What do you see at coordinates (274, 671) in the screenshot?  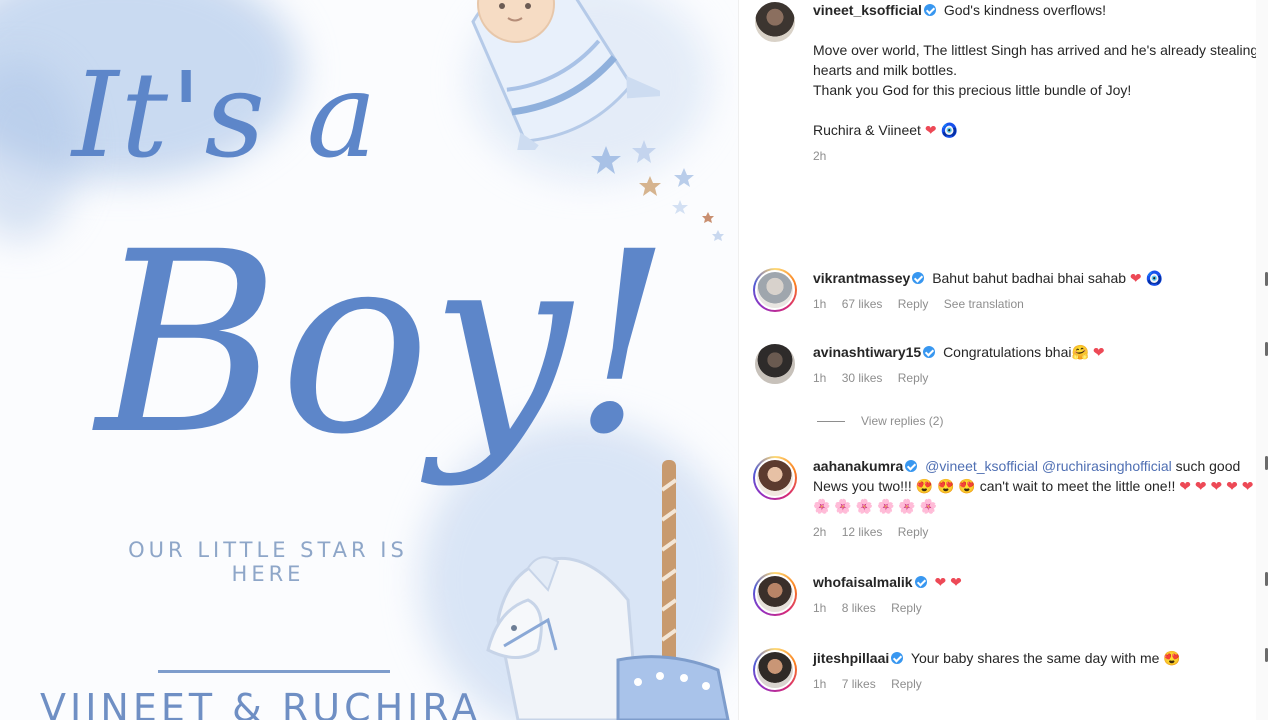 I see `names-divider` at bounding box center [274, 671].